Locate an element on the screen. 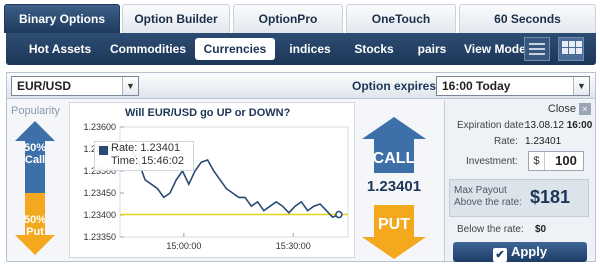 This screenshot has width=600, height=264. call-button: CALL is located at coordinates (394, 145).